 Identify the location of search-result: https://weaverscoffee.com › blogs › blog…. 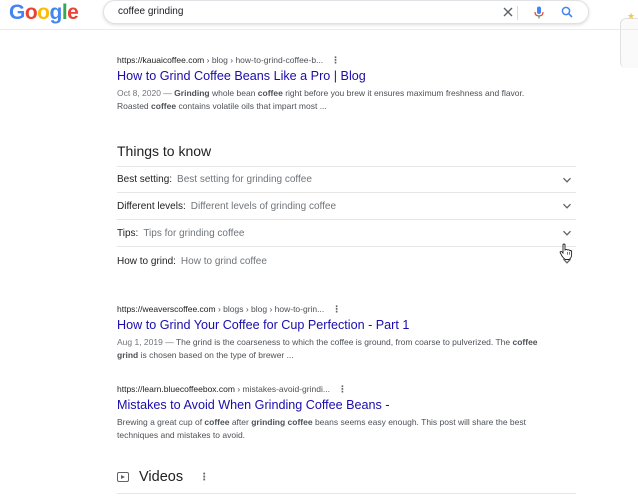
(337, 333).